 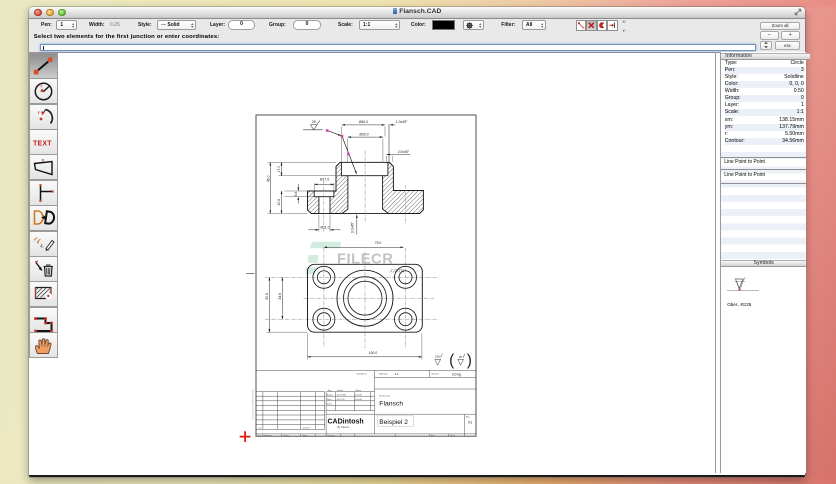 I want to click on svg-text: 75.0, so click(x=377, y=243).